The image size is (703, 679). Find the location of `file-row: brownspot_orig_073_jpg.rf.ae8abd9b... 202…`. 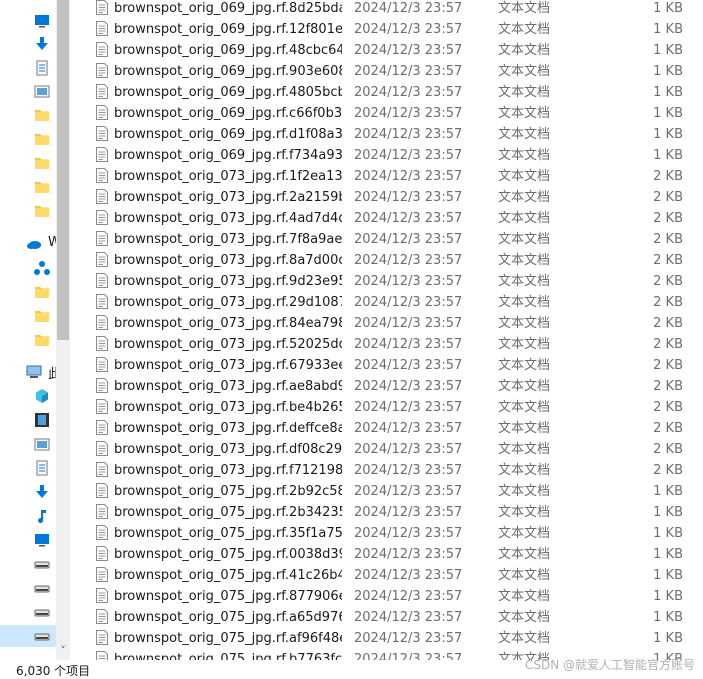

file-row: brownspot_orig_073_jpg.rf.ae8abd9b... 202… is located at coordinates (396, 386).